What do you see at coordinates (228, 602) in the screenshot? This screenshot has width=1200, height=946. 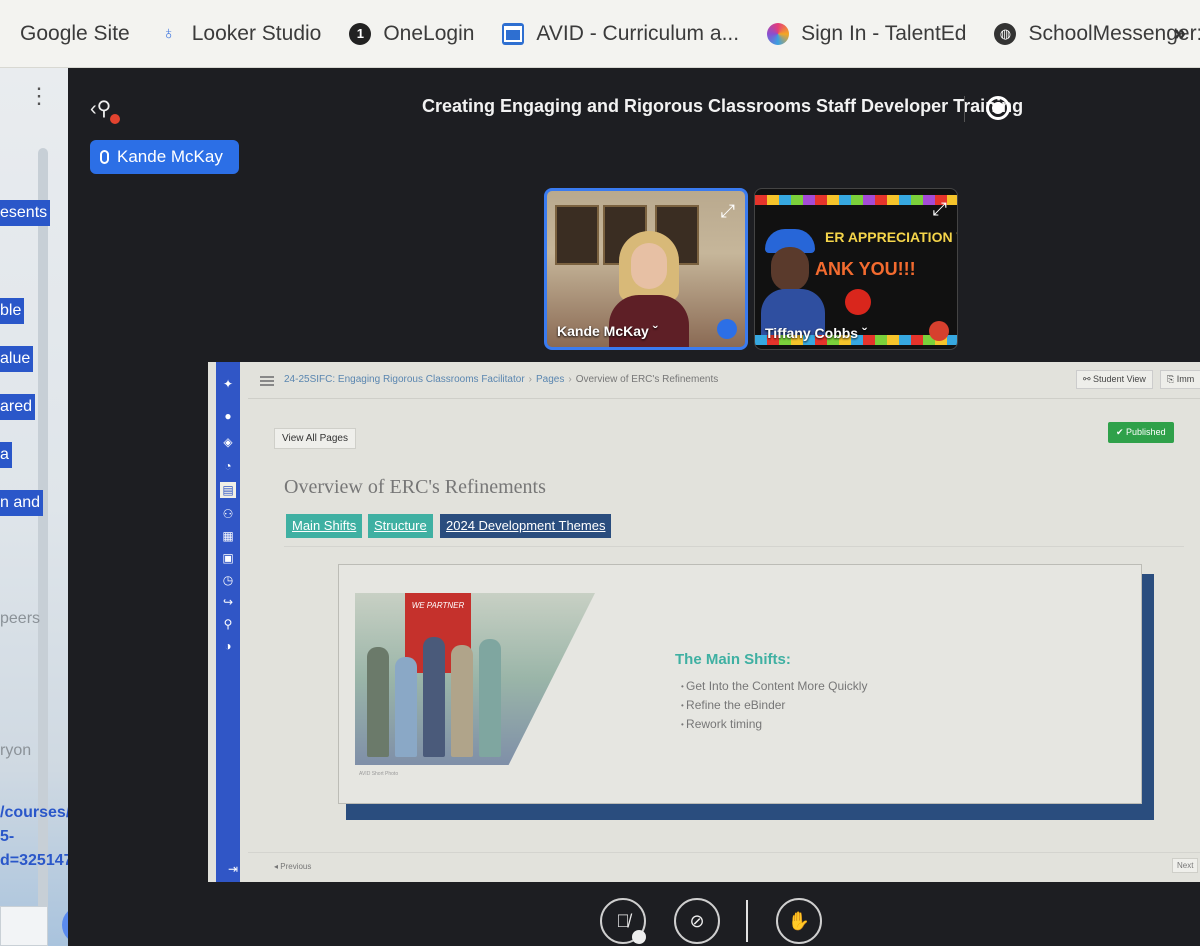 I see `commons-icon: ↪` at bounding box center [228, 602].